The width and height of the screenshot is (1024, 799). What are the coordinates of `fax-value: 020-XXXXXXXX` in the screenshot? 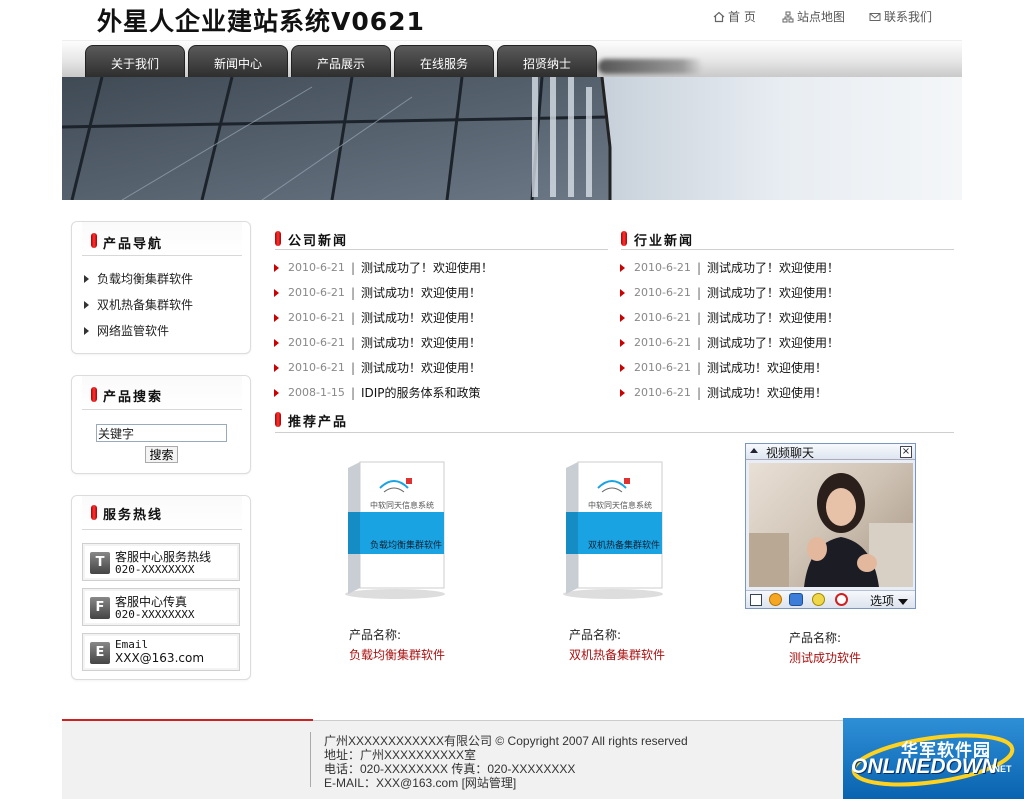 It's located at (155, 614).